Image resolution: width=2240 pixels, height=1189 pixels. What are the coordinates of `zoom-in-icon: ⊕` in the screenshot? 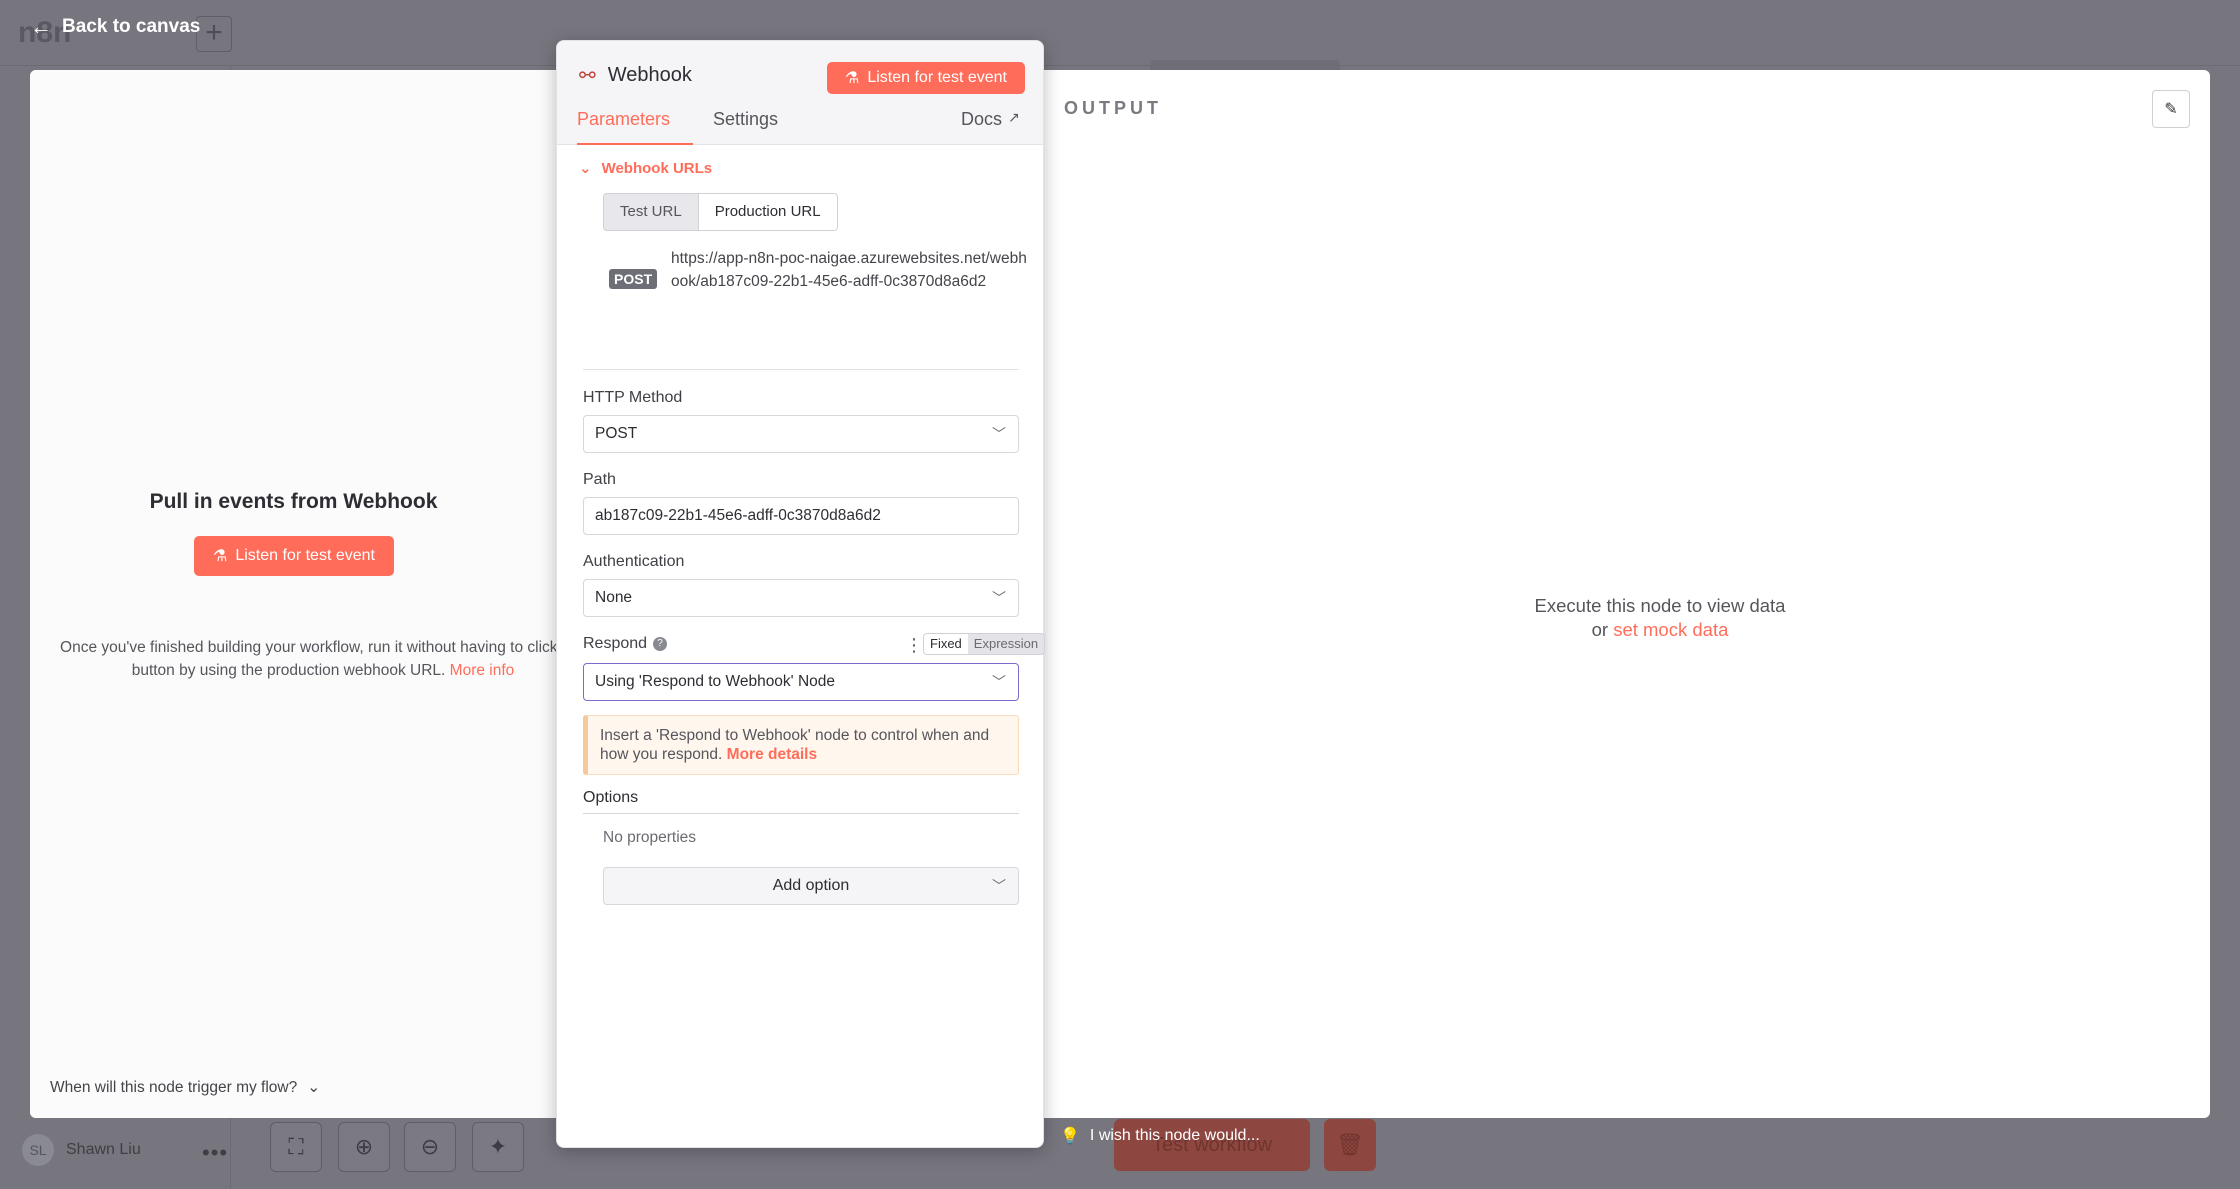 It's located at (364, 1147).